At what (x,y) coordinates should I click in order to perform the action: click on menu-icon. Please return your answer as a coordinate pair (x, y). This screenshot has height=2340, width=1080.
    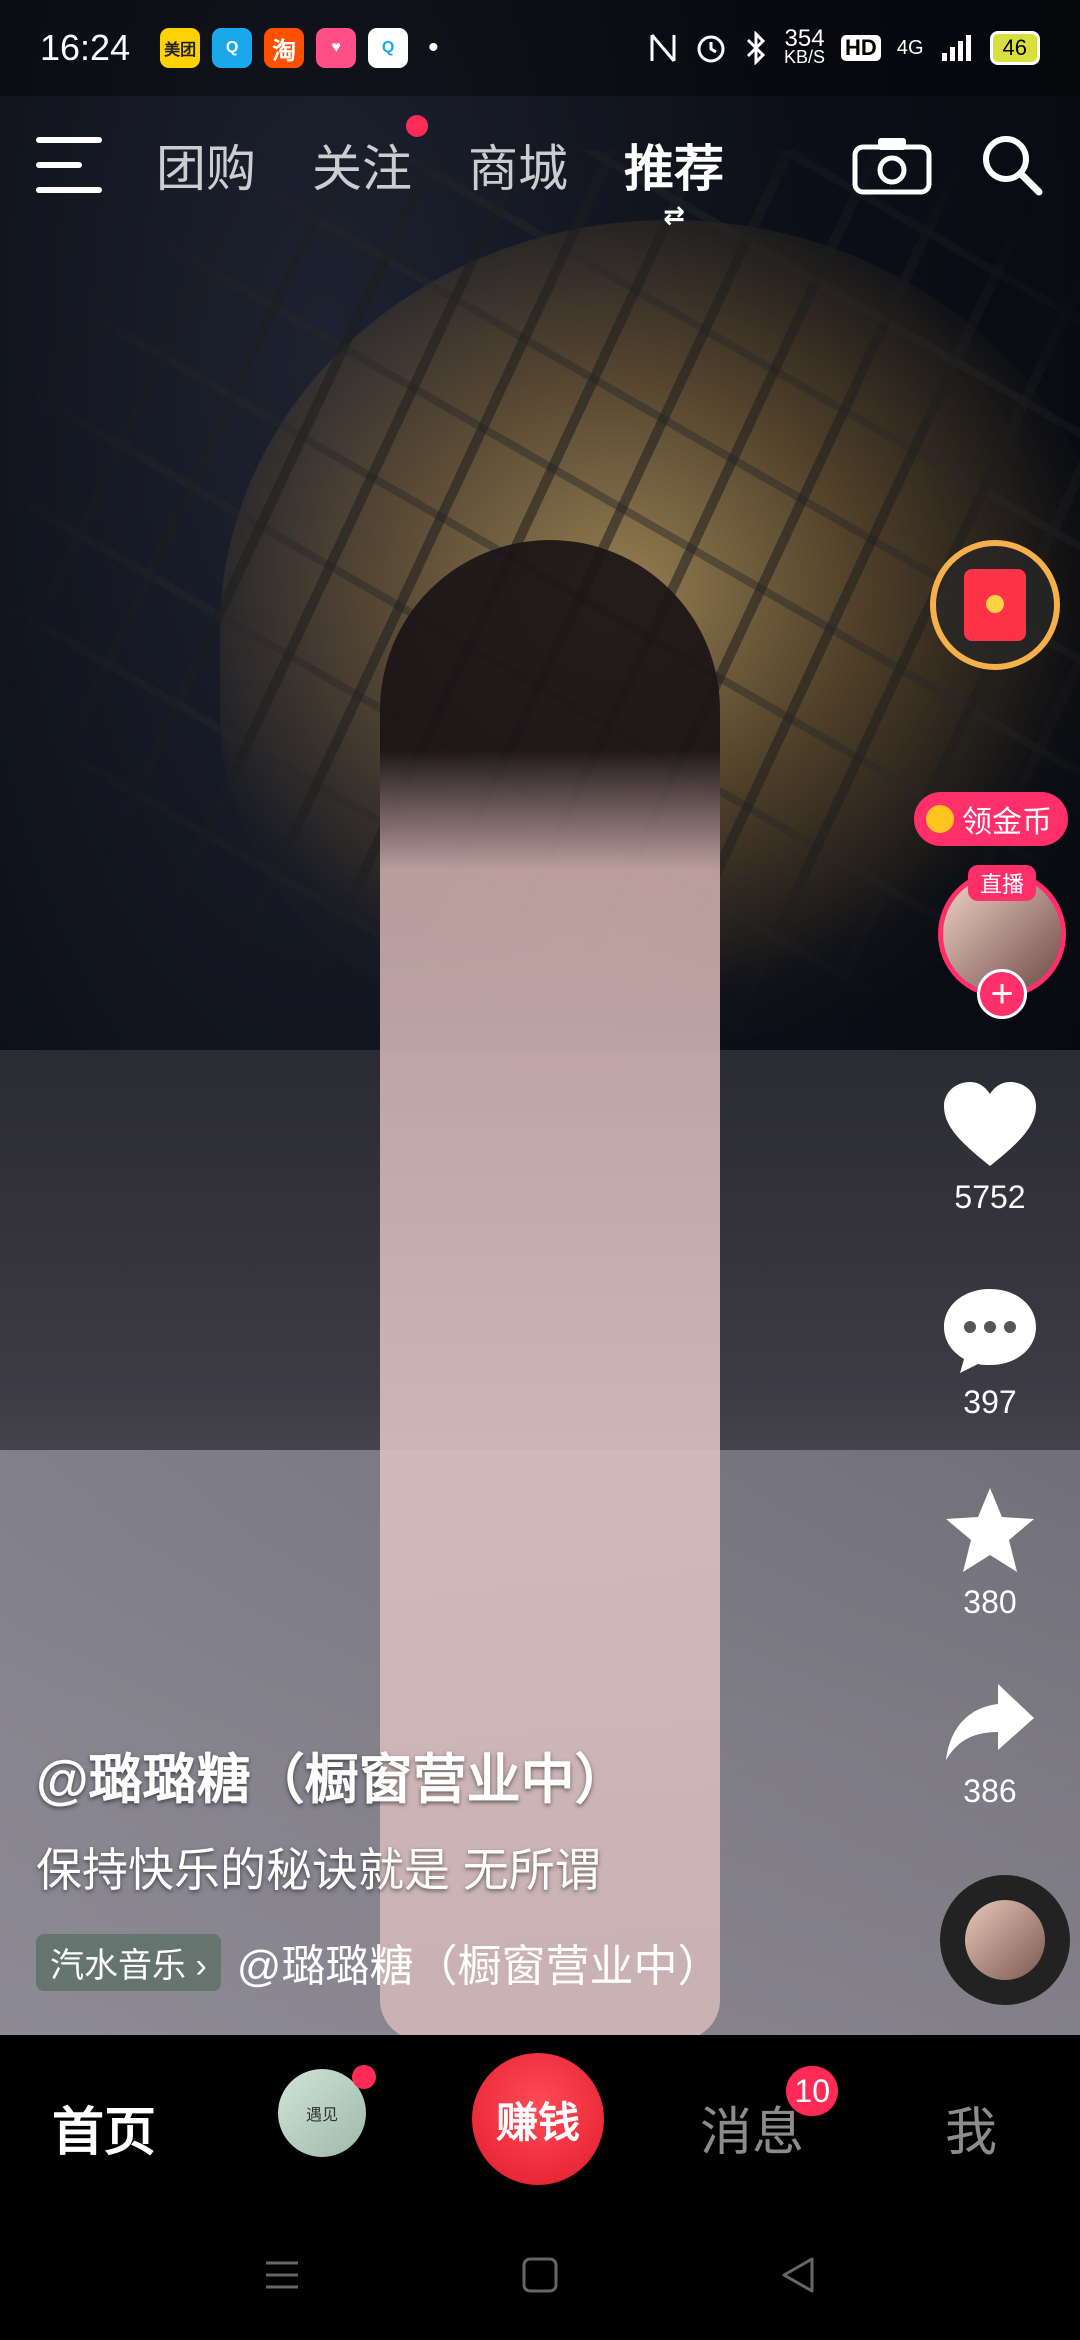
    Looking at the image, I should click on (71, 165).